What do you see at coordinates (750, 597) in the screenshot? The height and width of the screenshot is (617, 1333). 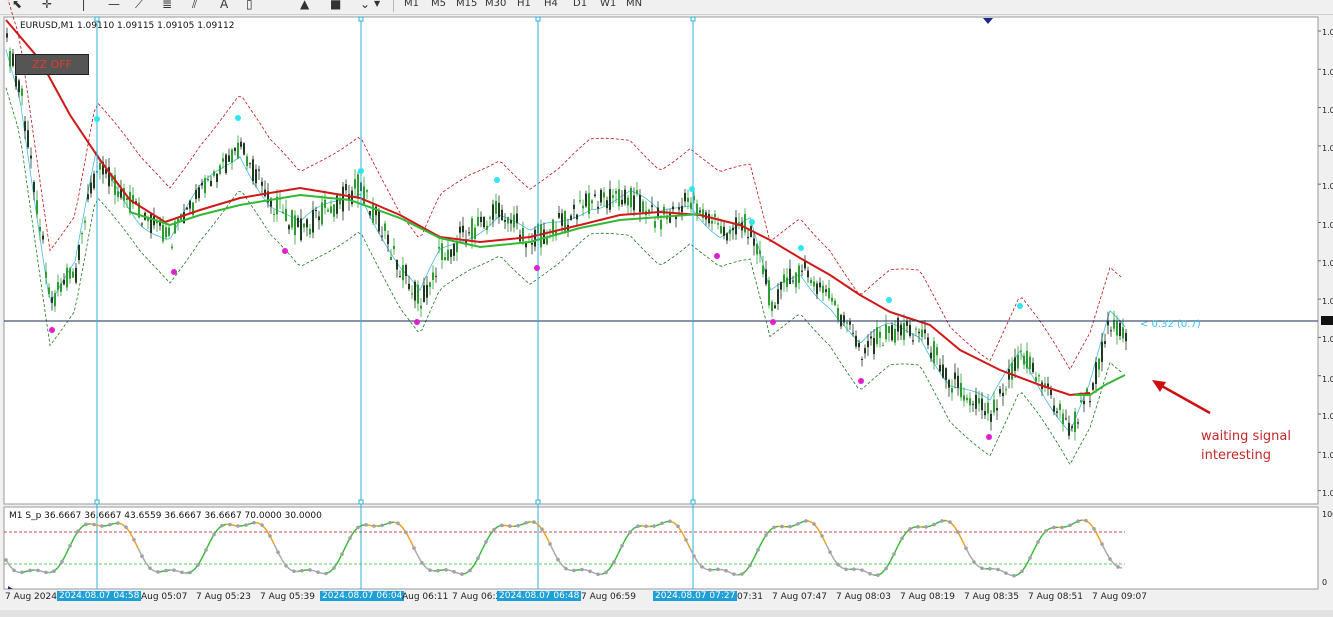 I see `time-label: 07:31` at bounding box center [750, 597].